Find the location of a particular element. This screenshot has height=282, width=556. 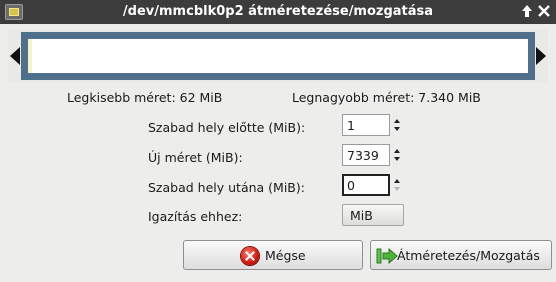

min-size-label: Legkisebb méret: 62 MiB is located at coordinates (145, 97).